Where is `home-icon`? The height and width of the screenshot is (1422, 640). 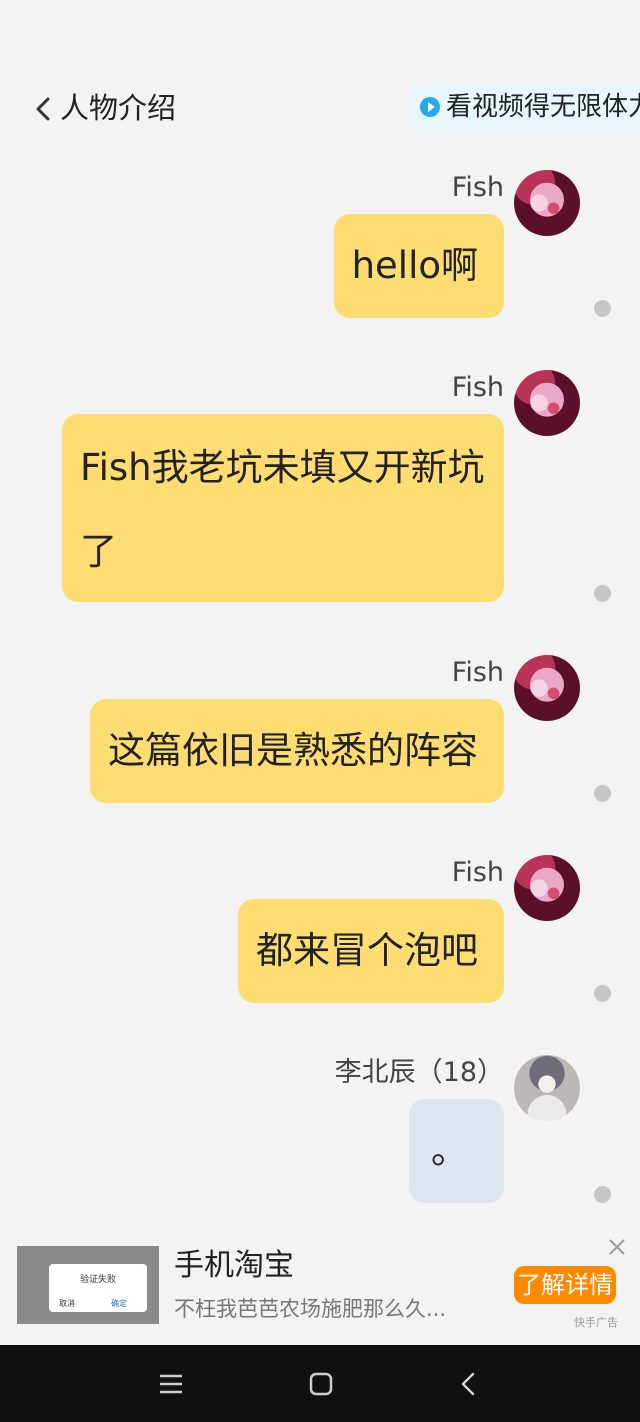
home-icon is located at coordinates (321, 1384).